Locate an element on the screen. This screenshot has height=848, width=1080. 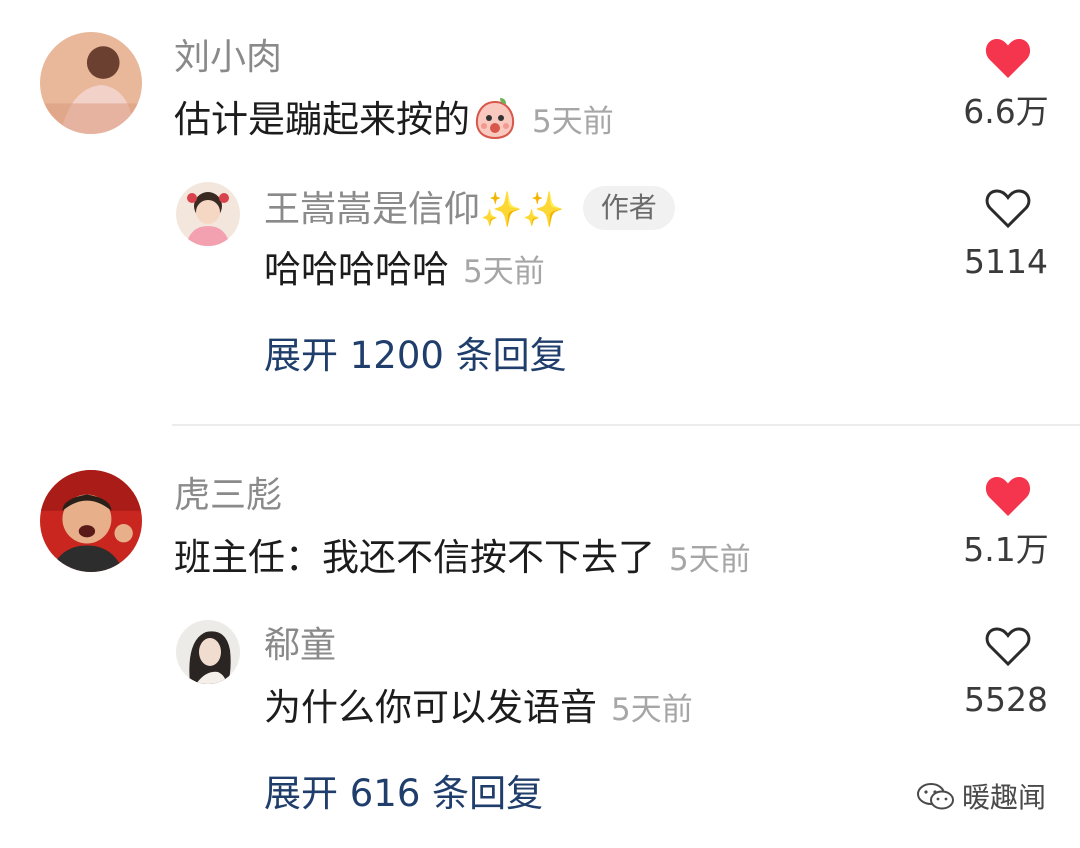
watermark-text: 暖趣闻 is located at coordinates (1003, 797).